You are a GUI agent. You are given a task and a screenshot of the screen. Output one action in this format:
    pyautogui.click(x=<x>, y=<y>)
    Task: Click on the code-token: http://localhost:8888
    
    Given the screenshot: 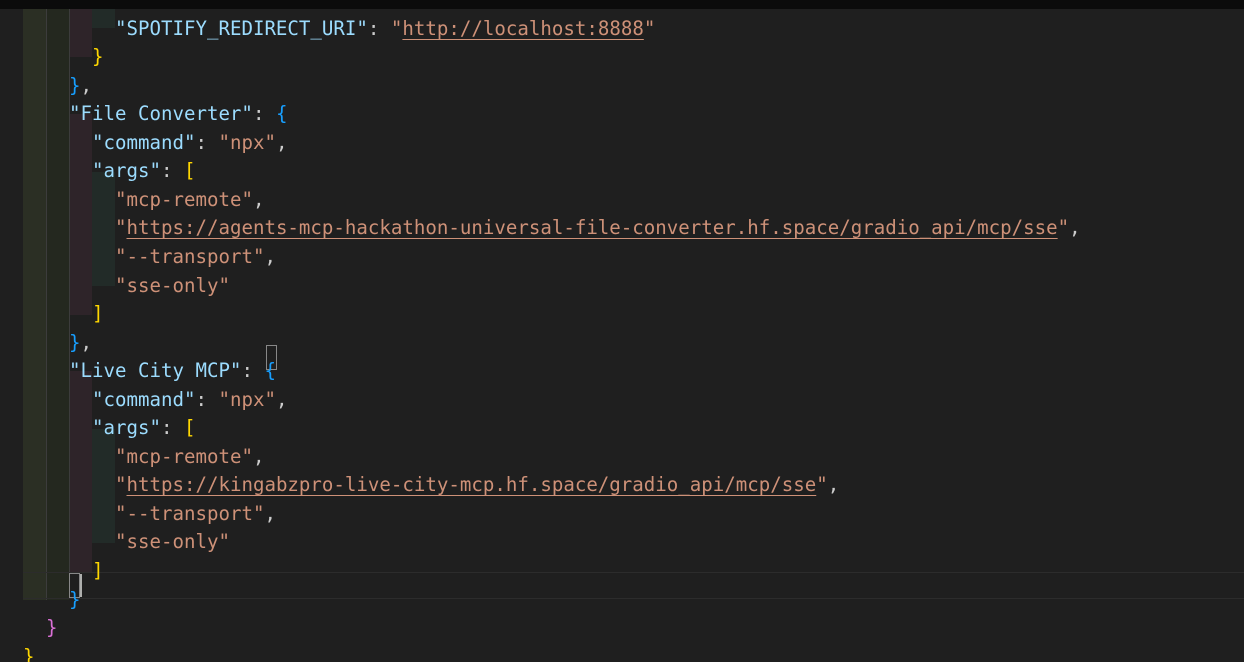 What is the action you would take?
    pyautogui.click(x=523, y=28)
    